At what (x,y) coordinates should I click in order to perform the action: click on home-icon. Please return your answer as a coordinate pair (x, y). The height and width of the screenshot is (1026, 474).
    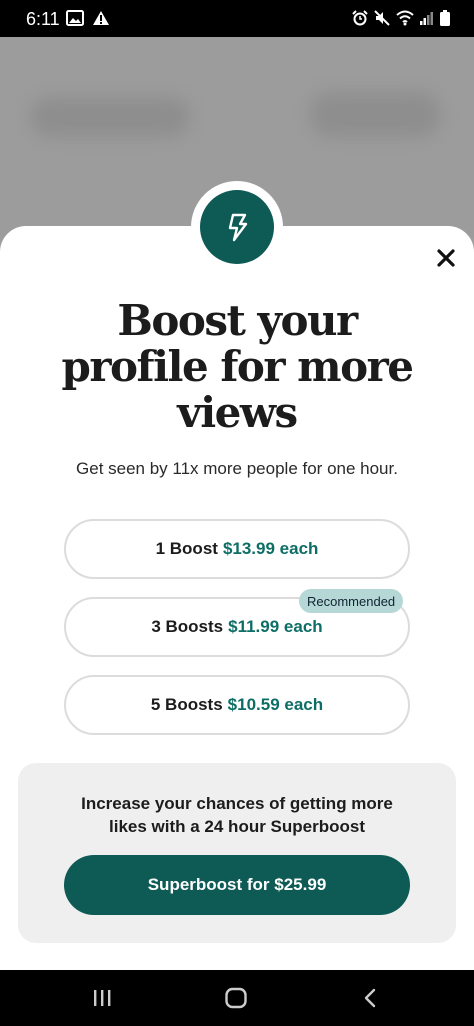
    Looking at the image, I should click on (236, 998).